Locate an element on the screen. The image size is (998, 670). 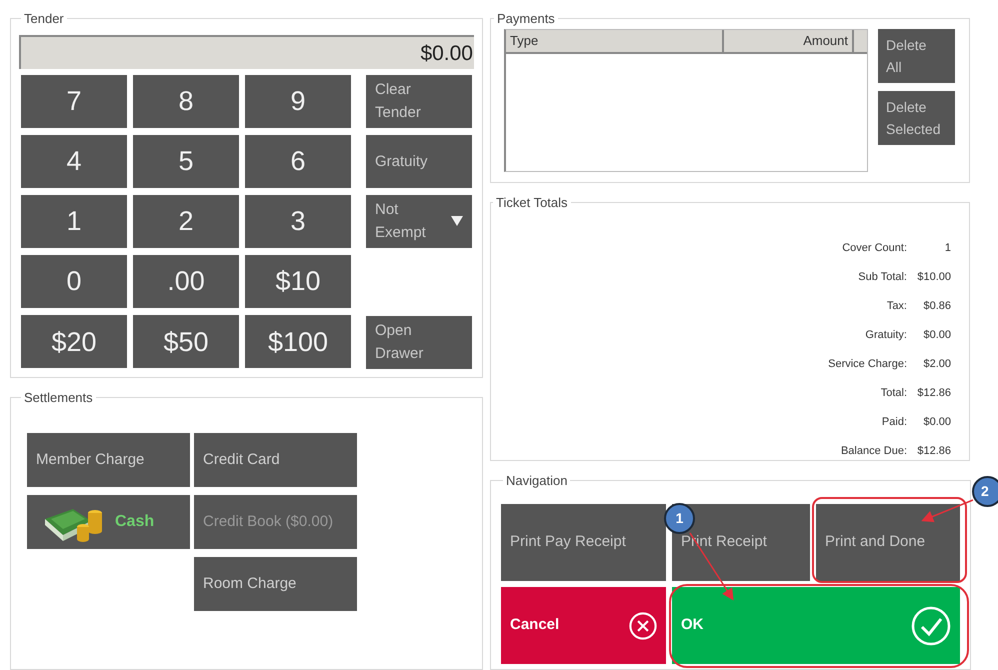
total-value: $10.00 is located at coordinates (933, 278).